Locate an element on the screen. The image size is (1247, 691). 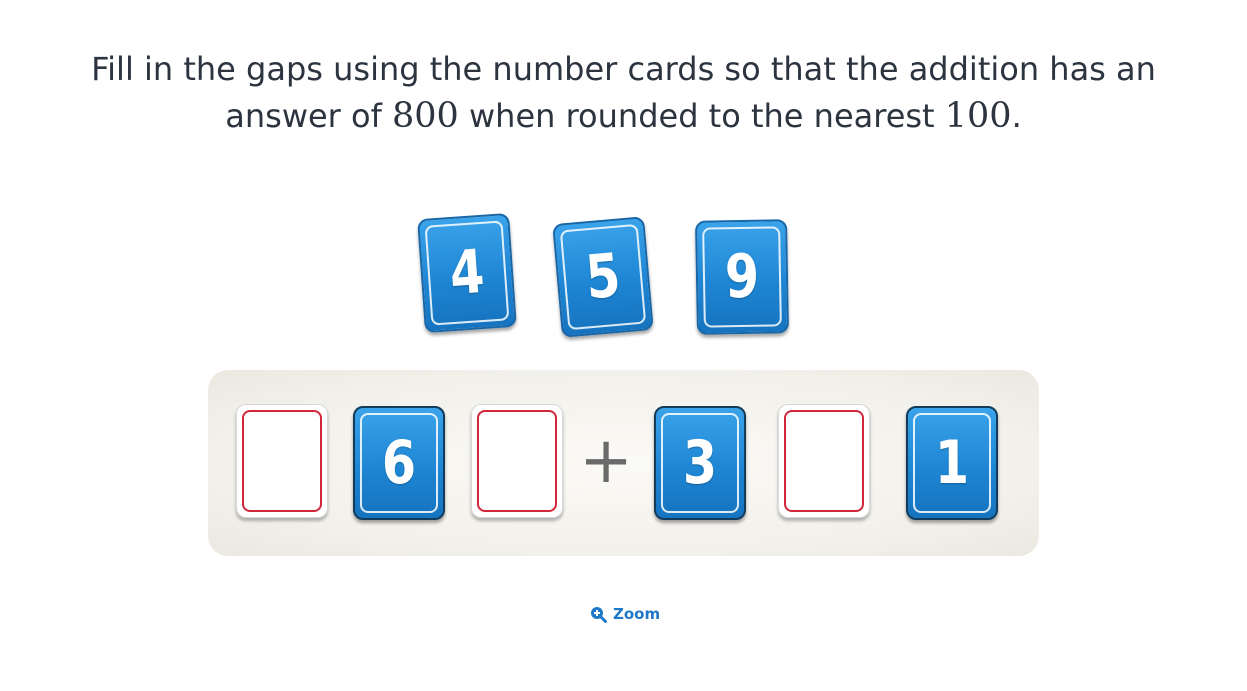
card-digit: 1 is located at coordinates (952, 463).